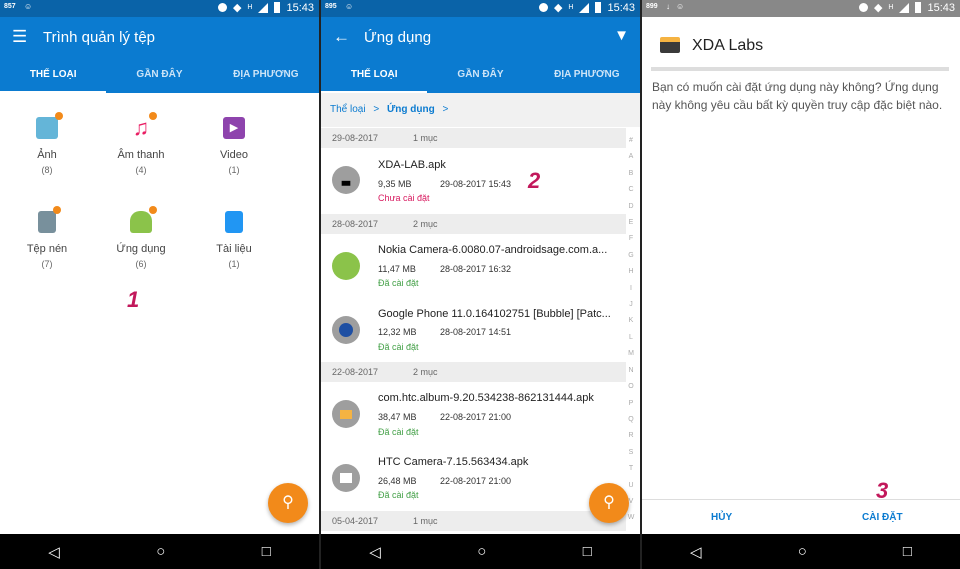 This screenshot has height=569, width=960. What do you see at coordinates (143, 125) in the screenshot?
I see `music-icon: ♫` at bounding box center [143, 125].